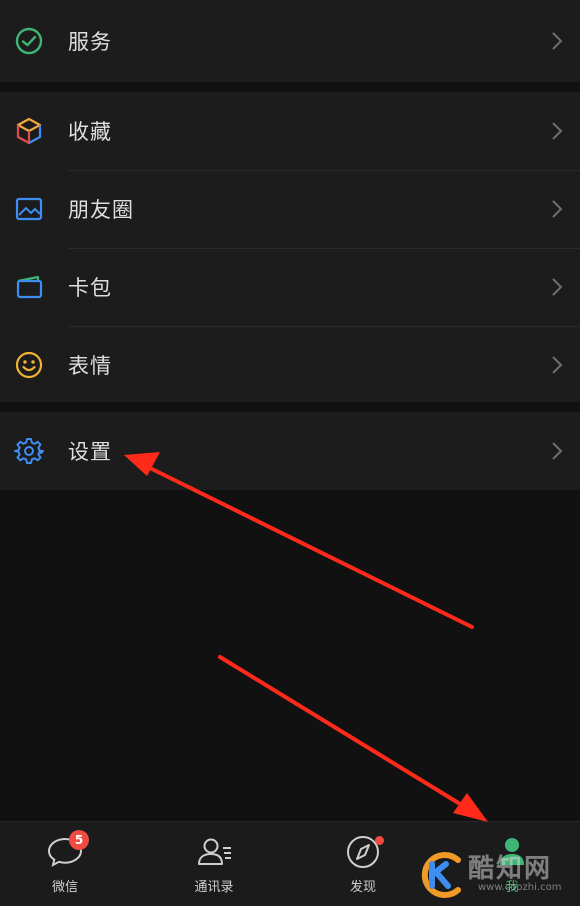 The width and height of the screenshot is (580, 906). I want to click on menu-item-stickers: 表情, so click(290, 365).